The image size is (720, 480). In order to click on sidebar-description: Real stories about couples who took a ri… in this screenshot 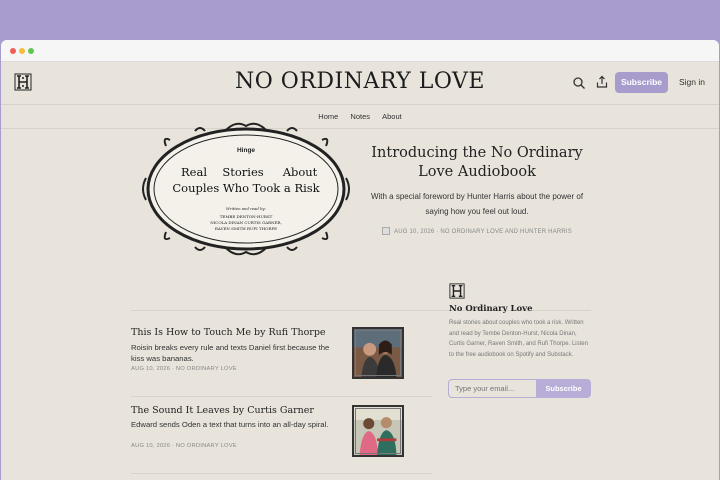, I will do `click(518, 339)`.